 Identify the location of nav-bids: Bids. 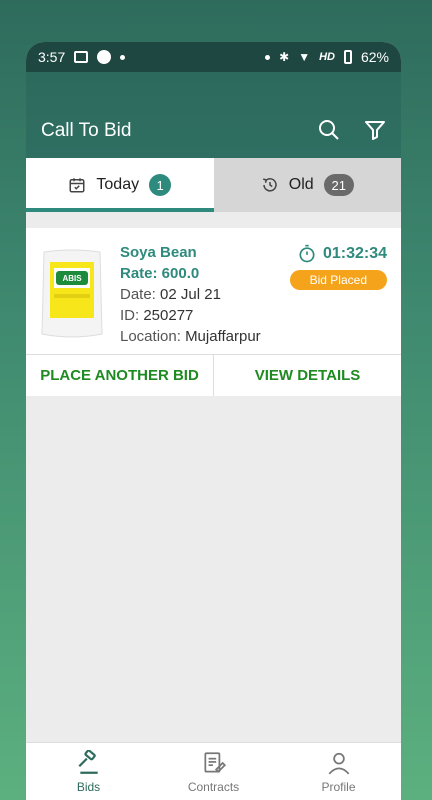
(88, 771).